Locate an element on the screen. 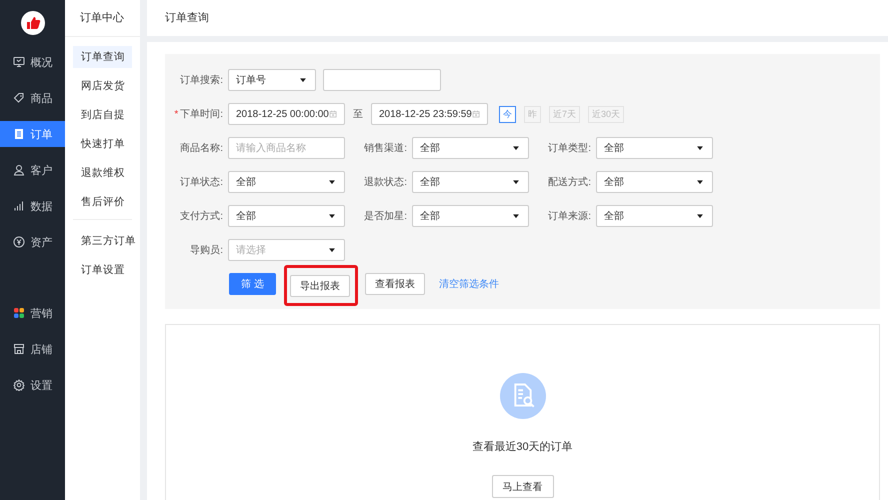 Image resolution: width=888 pixels, height=500 pixels. field-label: 订单来源: is located at coordinates (569, 216).